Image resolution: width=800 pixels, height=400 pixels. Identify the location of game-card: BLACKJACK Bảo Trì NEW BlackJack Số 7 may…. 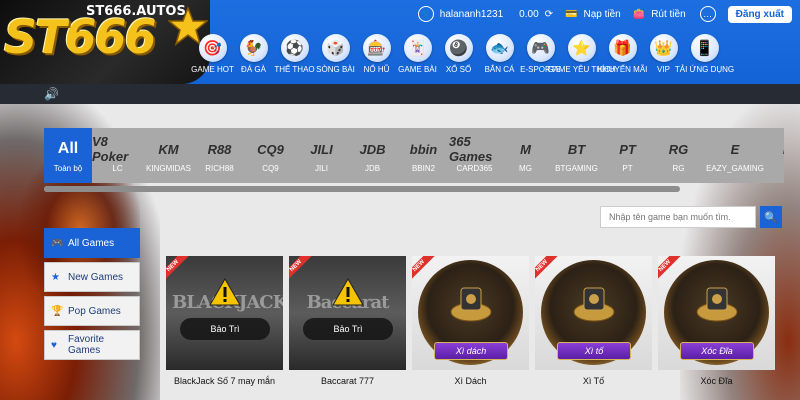
(224, 321).